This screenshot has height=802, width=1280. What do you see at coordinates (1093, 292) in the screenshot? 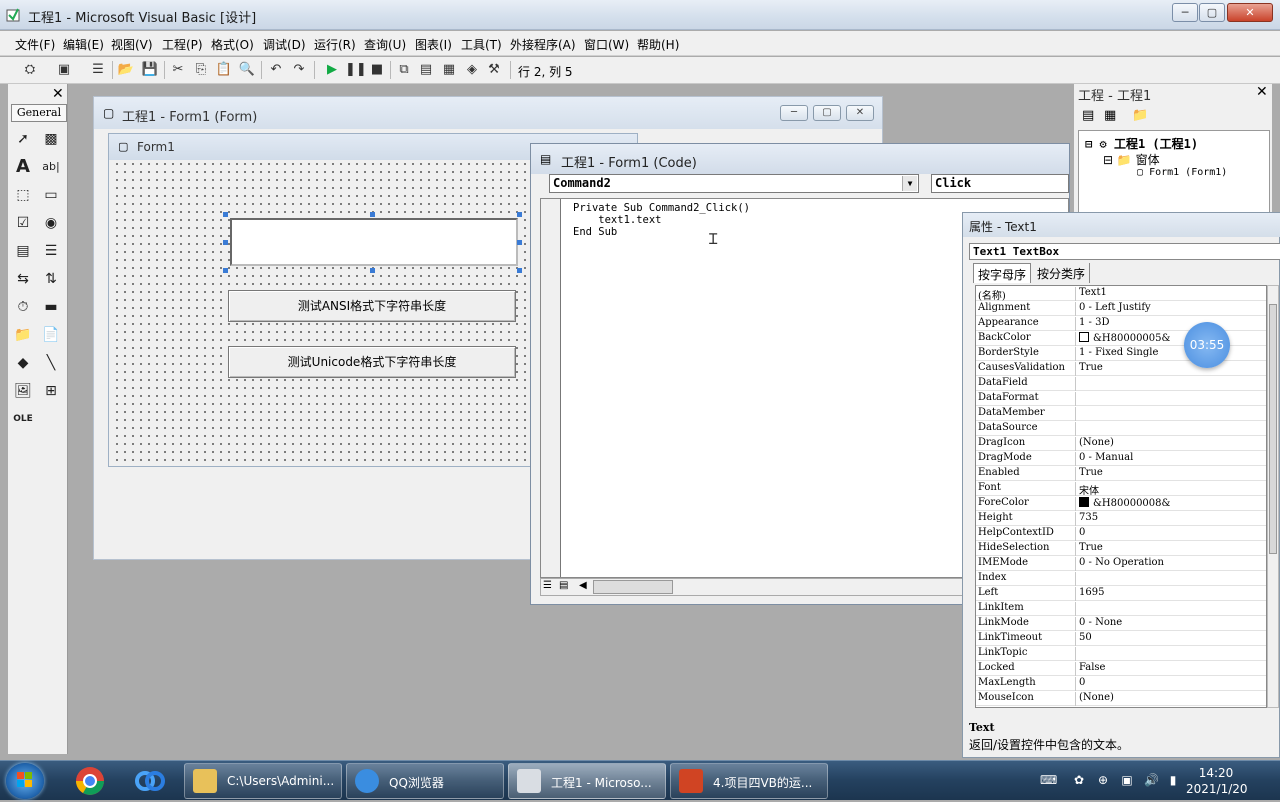
I see `property-value: Text1` at bounding box center [1093, 292].